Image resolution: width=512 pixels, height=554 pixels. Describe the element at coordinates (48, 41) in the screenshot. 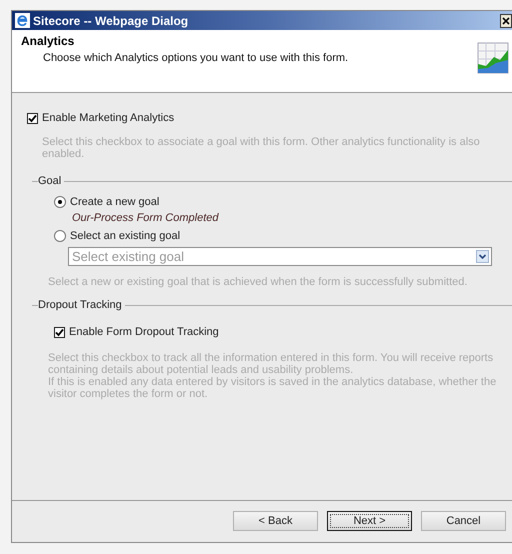

I see `page-heading: Analytics` at that location.